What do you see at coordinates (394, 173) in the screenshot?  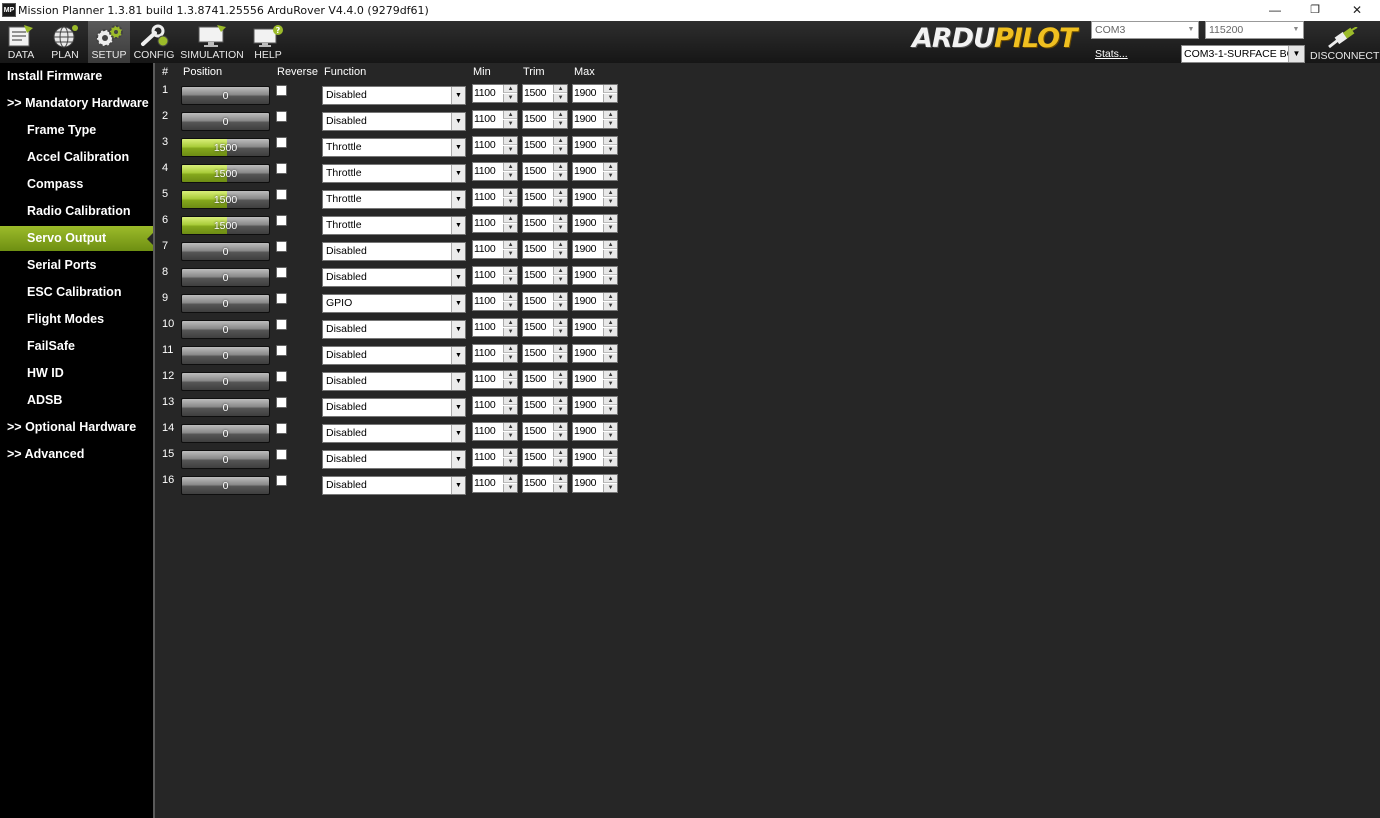 I see `function-select: Throttle ▼` at bounding box center [394, 173].